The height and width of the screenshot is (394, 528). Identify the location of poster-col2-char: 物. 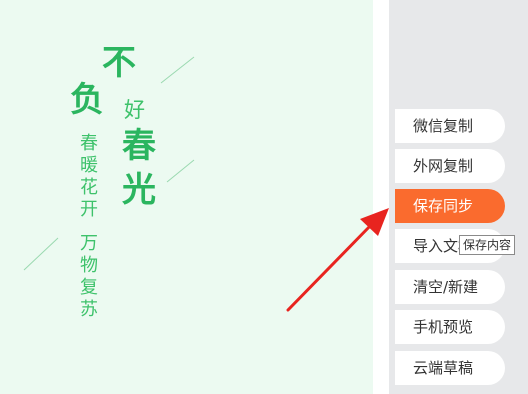
(89, 265).